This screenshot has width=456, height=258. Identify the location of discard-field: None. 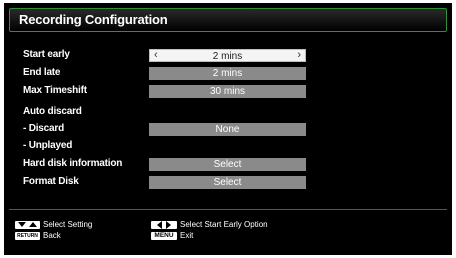
(227, 129).